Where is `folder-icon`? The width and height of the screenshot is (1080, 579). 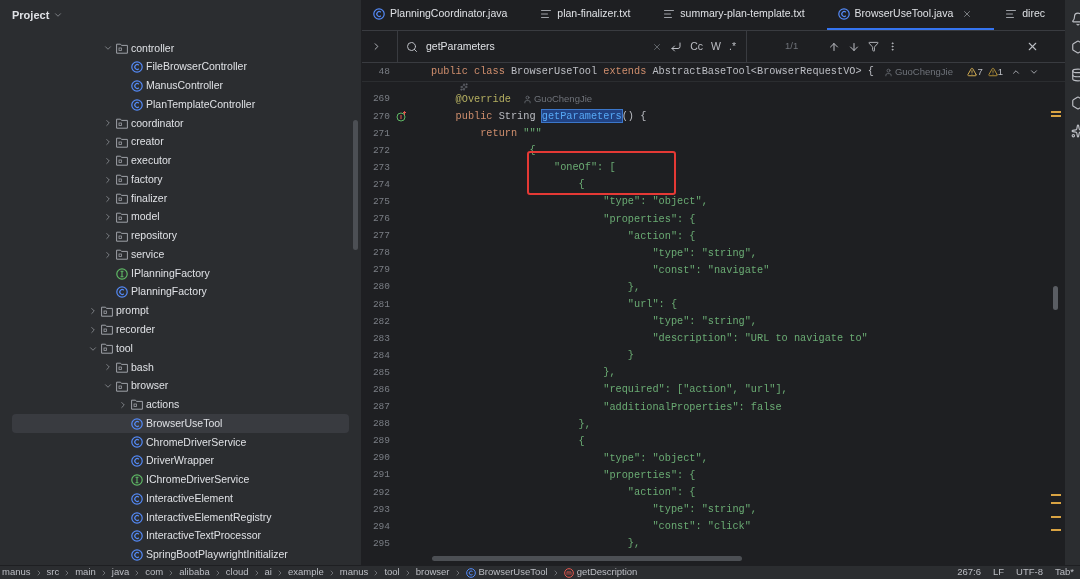 folder-icon is located at coordinates (122, 142).